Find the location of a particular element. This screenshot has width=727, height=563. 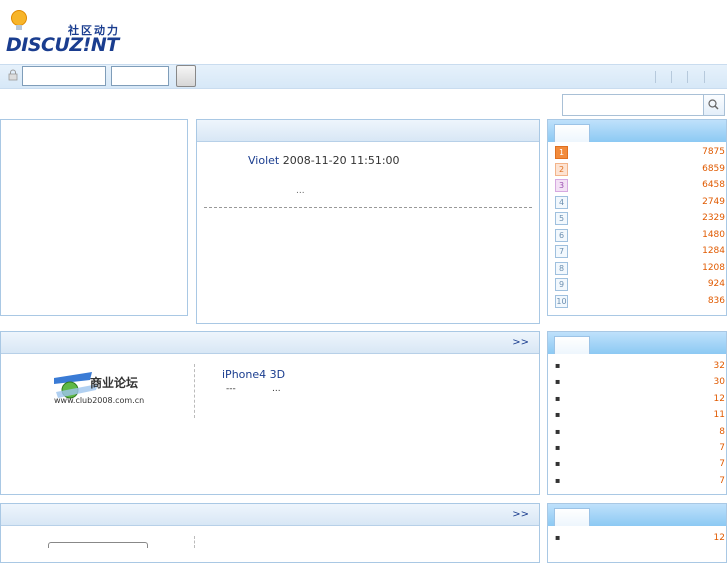

ranking-row: 8 1208 is located at coordinates (640, 268).